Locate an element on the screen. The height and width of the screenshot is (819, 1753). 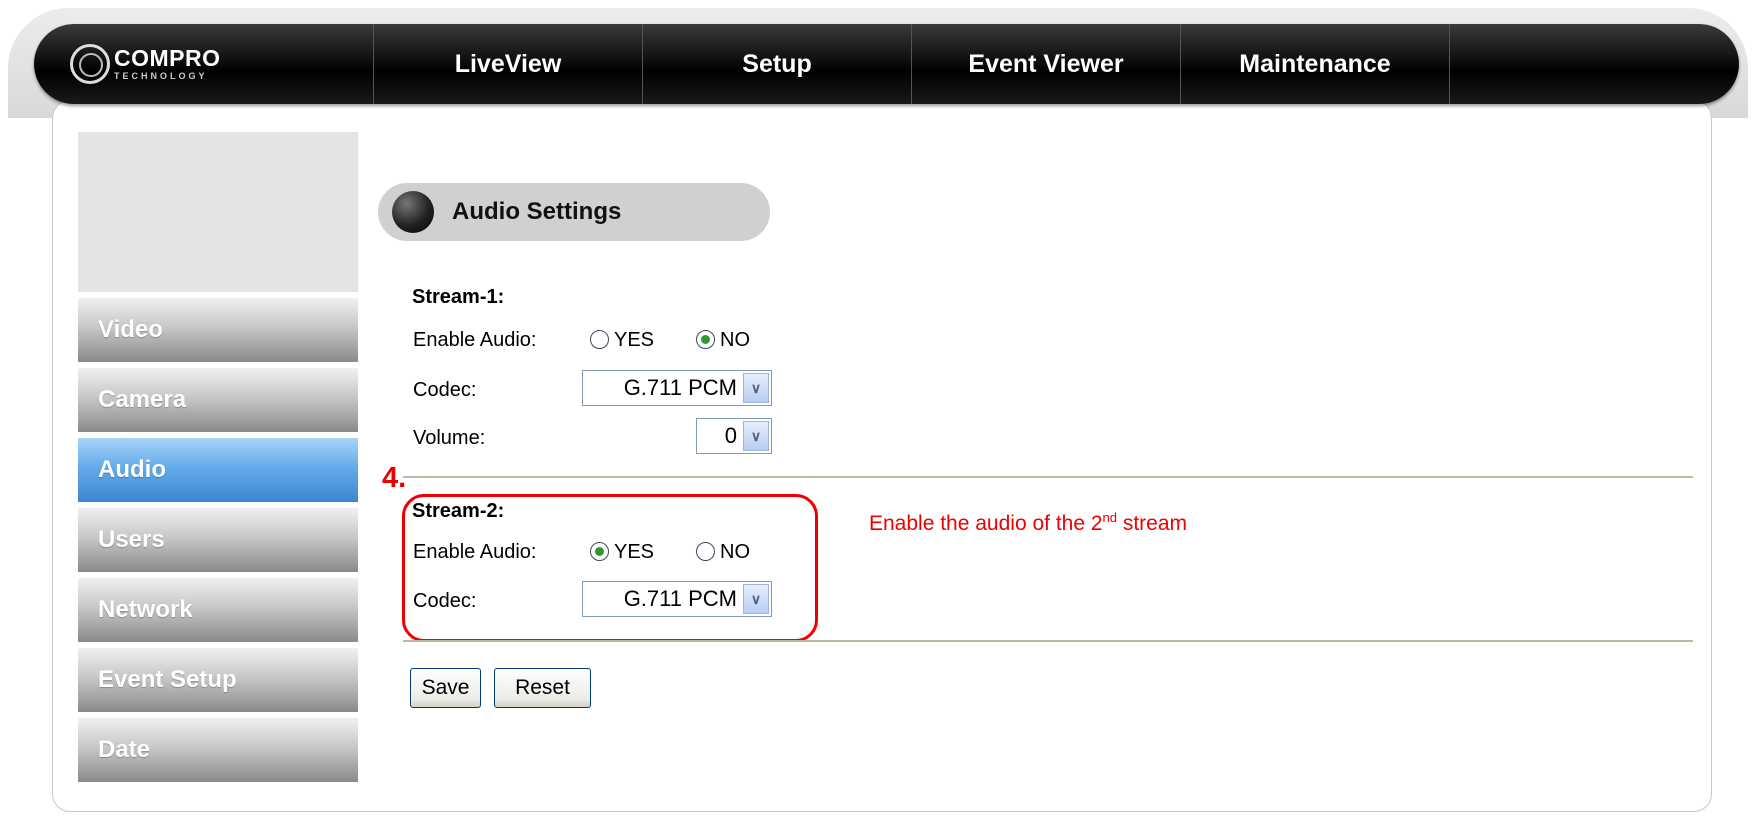
stream2-yes-radio is located at coordinates (599, 551).